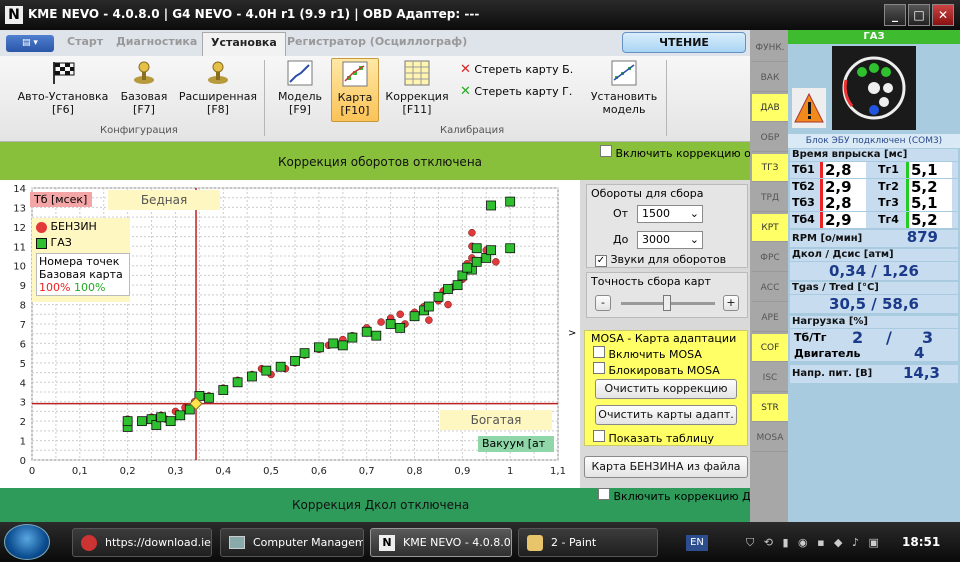 This screenshot has height=562, width=960. What do you see at coordinates (535, 543) in the screenshot?
I see `paint-icon` at bounding box center [535, 543].